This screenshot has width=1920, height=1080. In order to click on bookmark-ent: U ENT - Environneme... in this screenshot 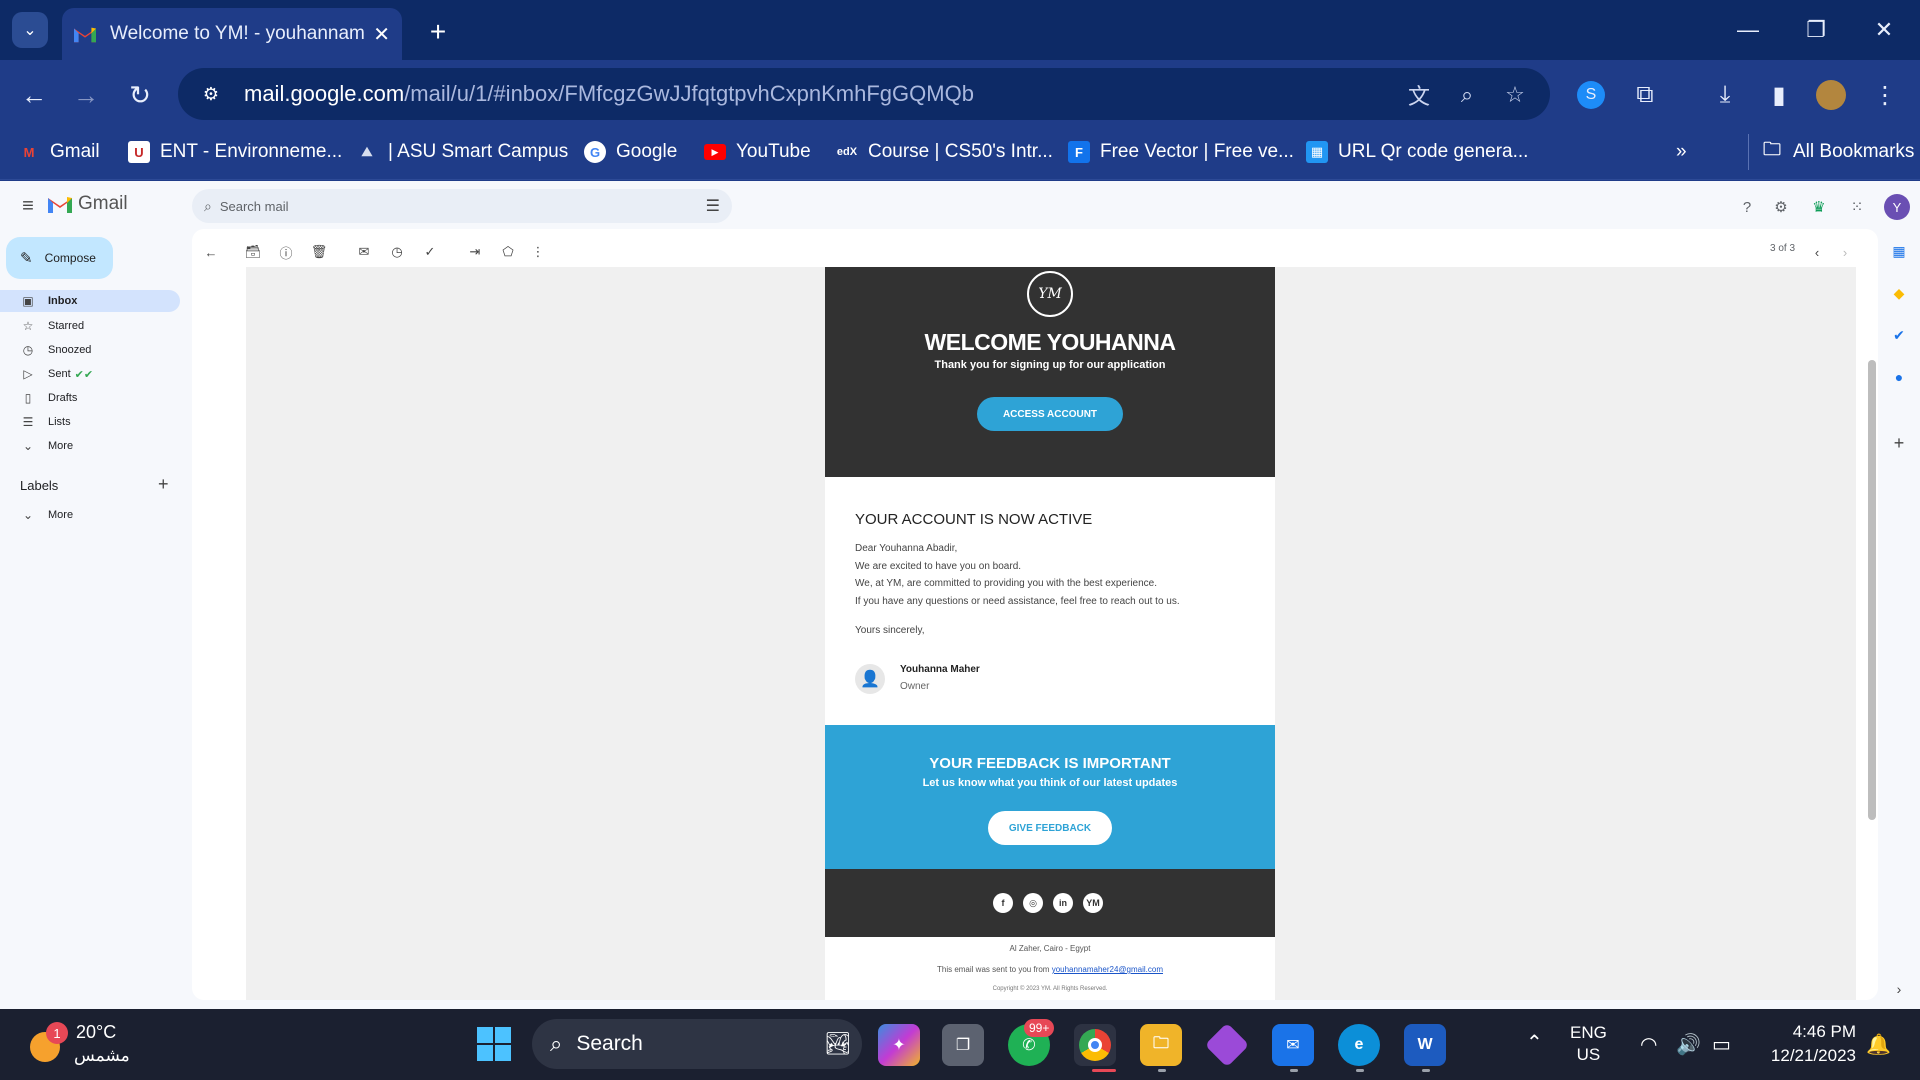, I will do `click(235, 152)`.